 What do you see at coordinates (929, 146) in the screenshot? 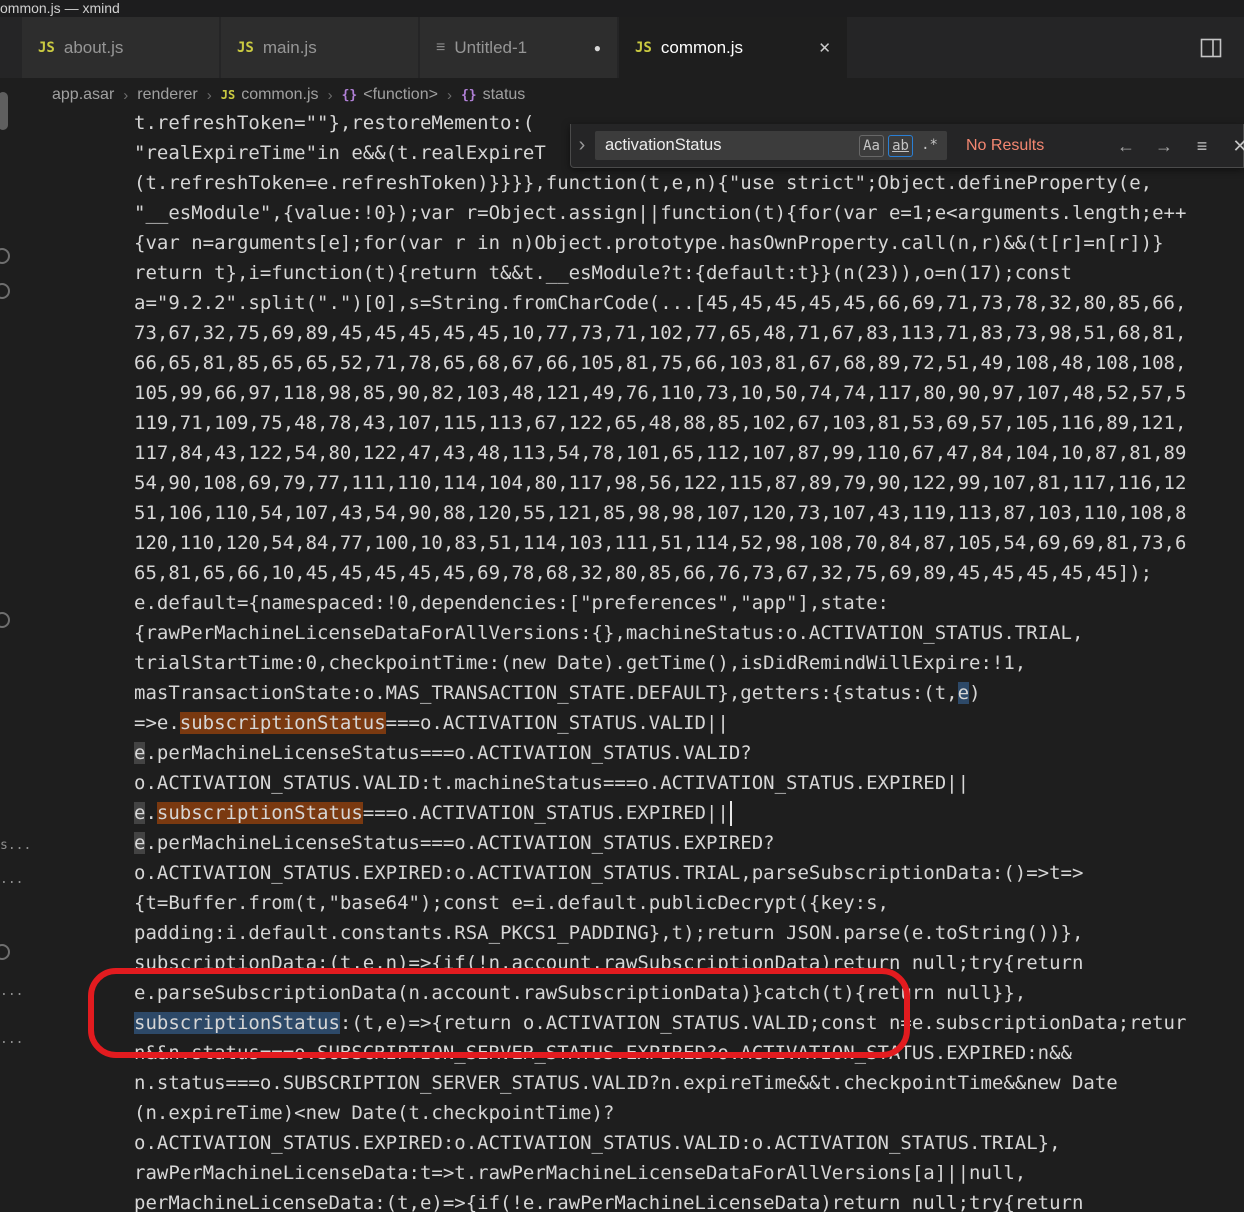
I see `regex-button: .*` at bounding box center [929, 146].